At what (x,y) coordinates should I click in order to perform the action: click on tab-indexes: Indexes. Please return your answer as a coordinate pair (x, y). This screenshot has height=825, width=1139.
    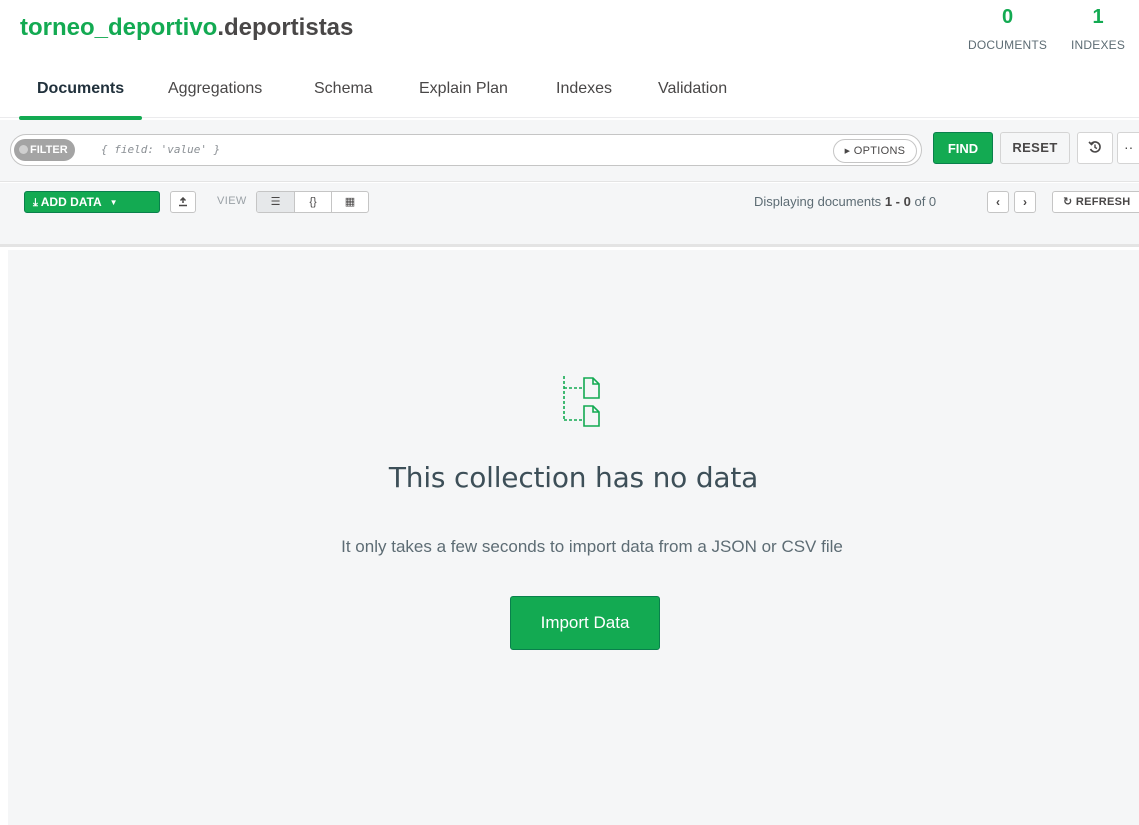
    Looking at the image, I should click on (584, 98).